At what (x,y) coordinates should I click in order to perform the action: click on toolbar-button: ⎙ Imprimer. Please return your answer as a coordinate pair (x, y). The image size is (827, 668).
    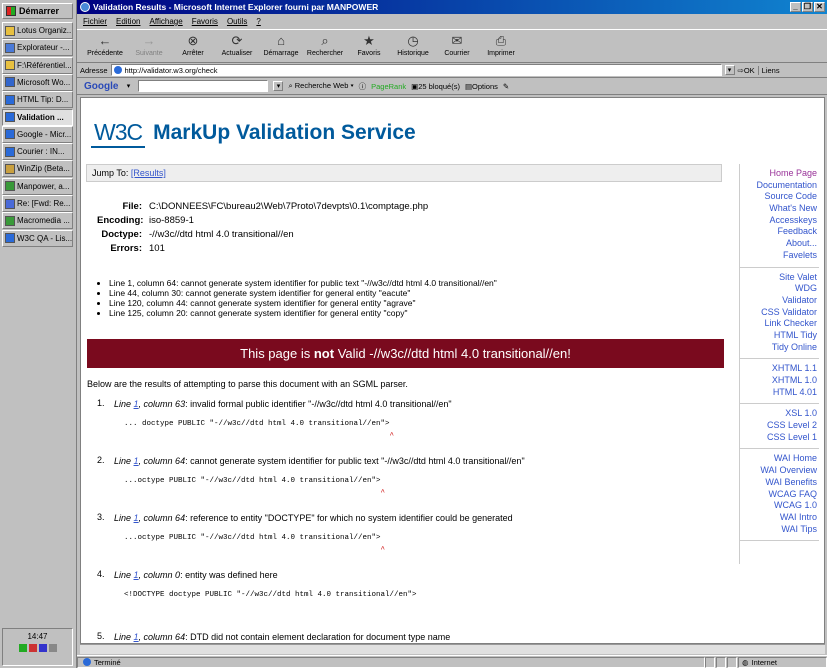
    Looking at the image, I should click on (501, 46).